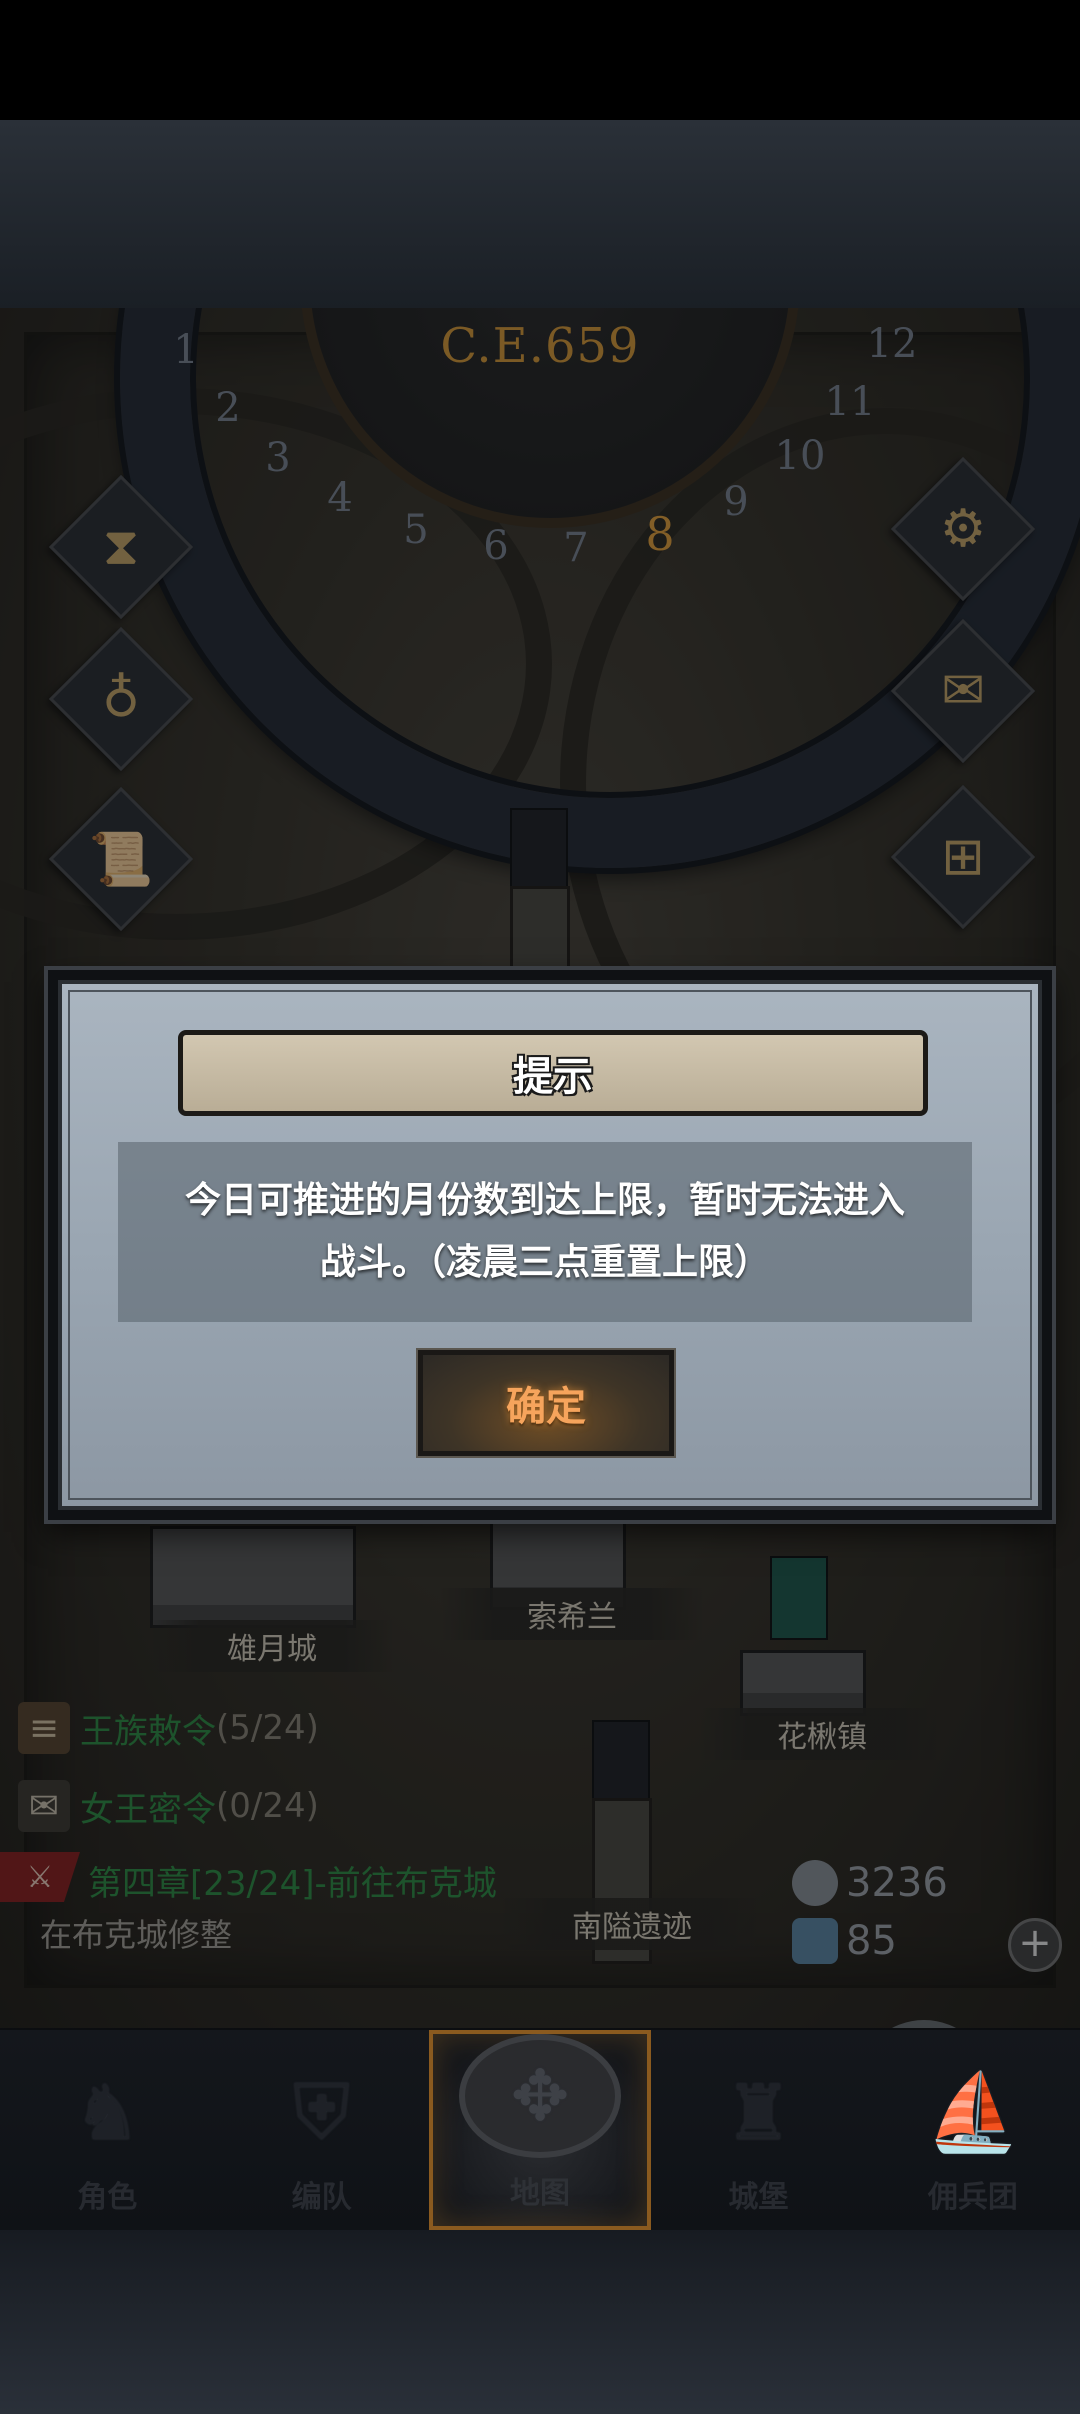 The image size is (1080, 2414). I want to click on nav-item-formation: ⛨ 编队, so click(321, 2130).